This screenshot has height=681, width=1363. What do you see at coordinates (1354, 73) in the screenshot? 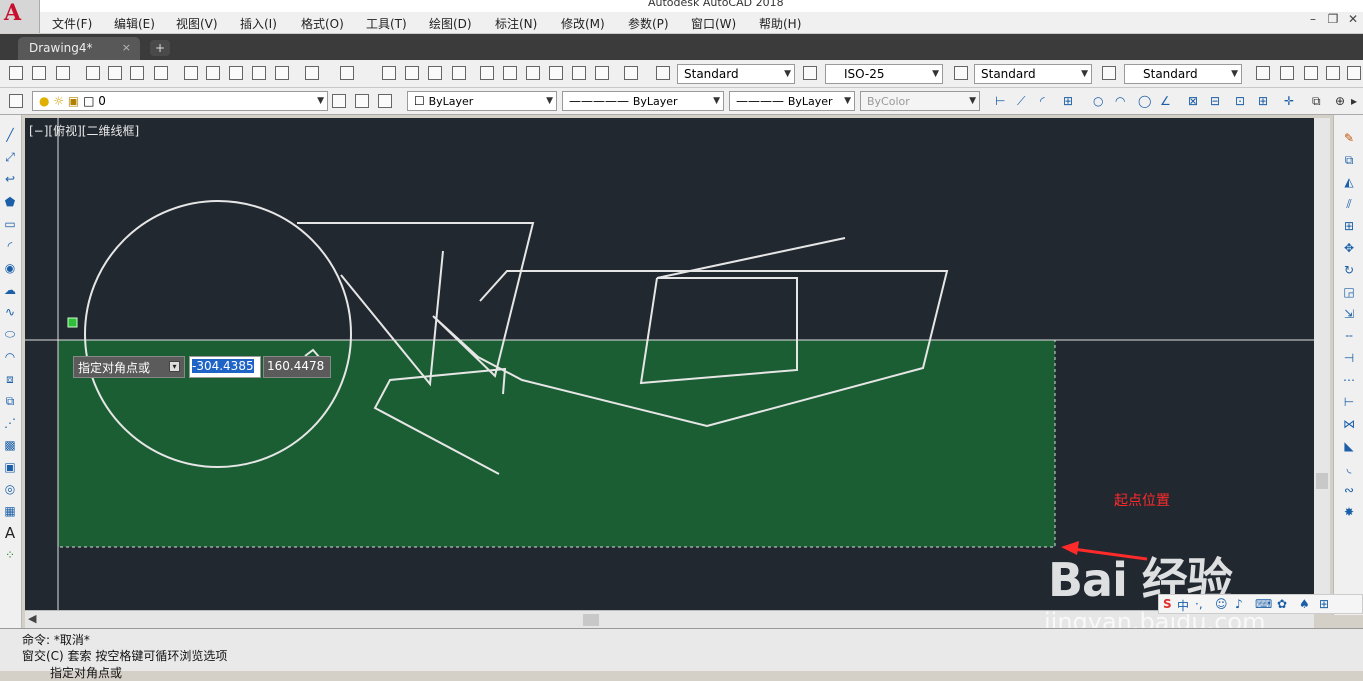
I see `more-tools-icon` at bounding box center [1354, 73].